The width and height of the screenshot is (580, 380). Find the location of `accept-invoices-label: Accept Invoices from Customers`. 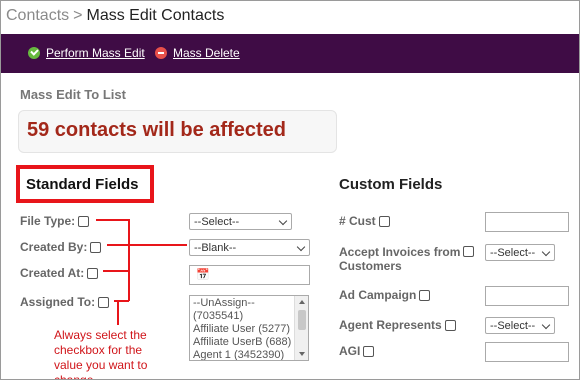

accept-invoices-label: Accept Invoices from Customers is located at coordinates (399, 259).